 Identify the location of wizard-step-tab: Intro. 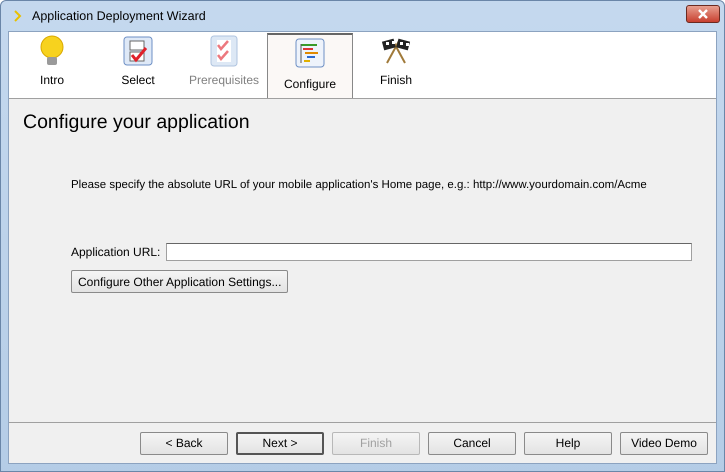
(52, 65).